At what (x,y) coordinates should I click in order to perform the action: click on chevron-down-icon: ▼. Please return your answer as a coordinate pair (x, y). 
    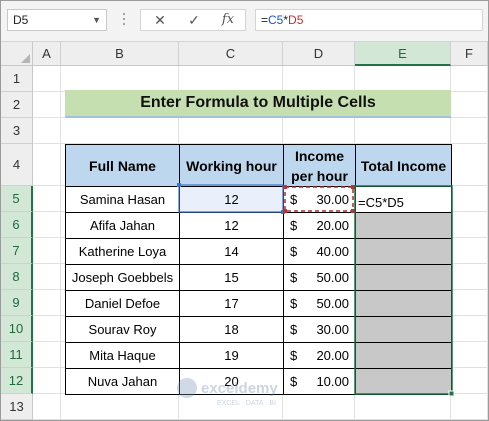
    Looking at the image, I should click on (96, 20).